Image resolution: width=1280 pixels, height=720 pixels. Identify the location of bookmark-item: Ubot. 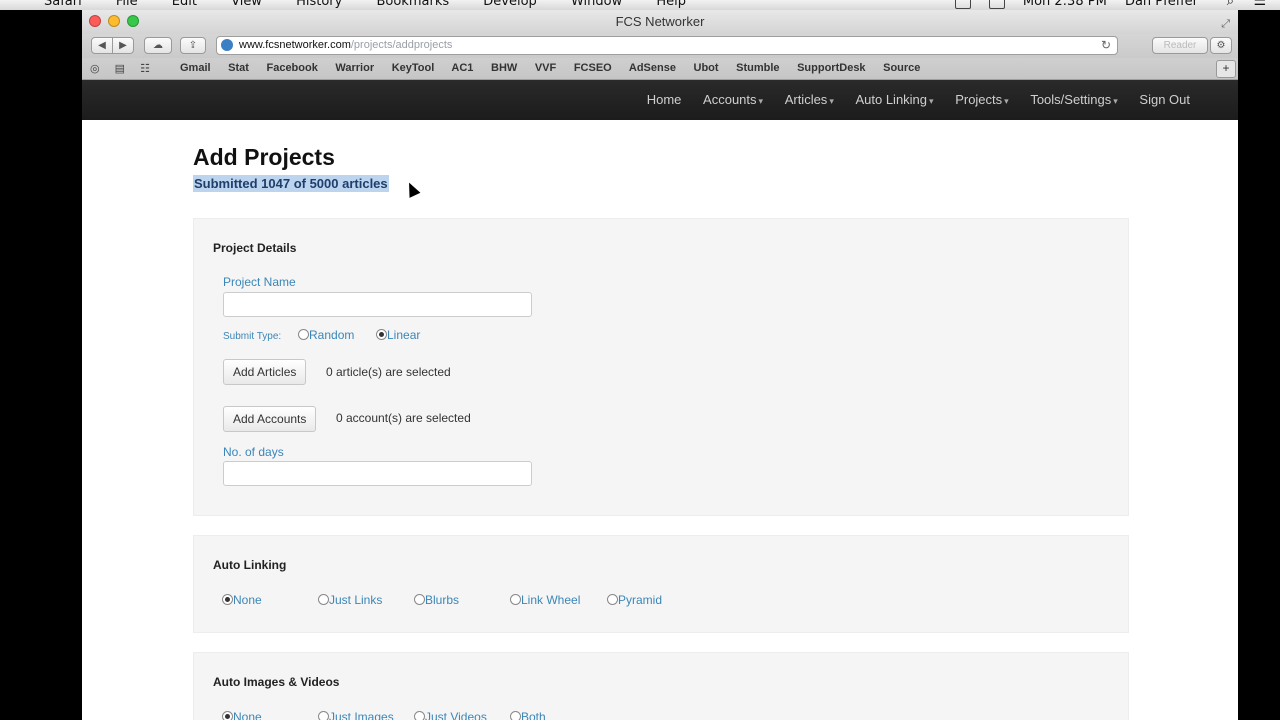
(706, 68).